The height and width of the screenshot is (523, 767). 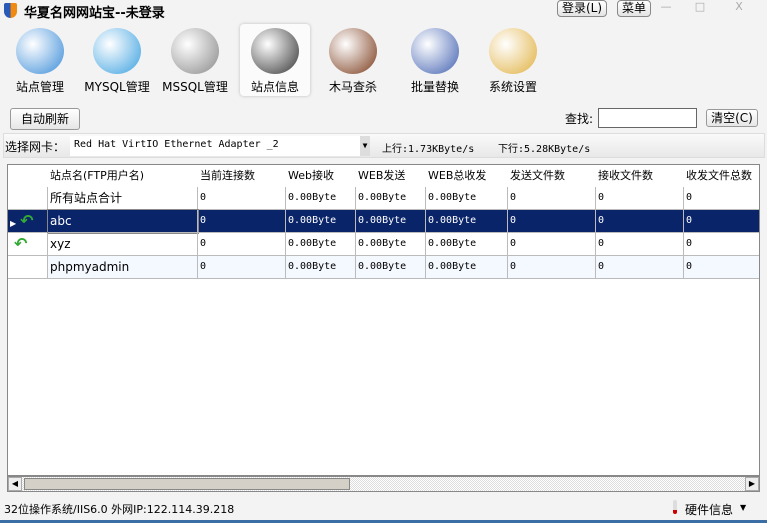 I want to click on column-header: 发送文件数, so click(x=537, y=175).